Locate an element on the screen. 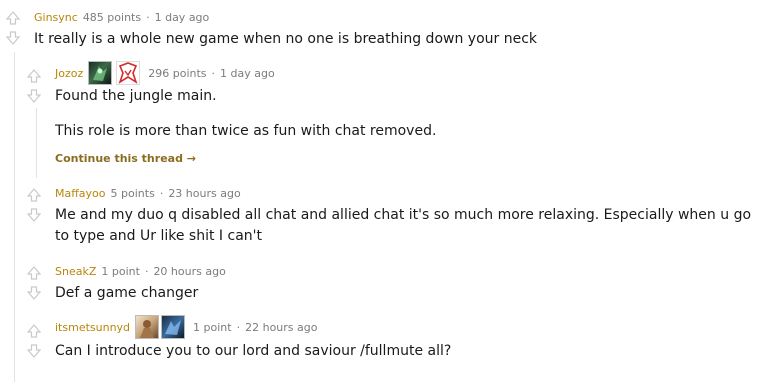  author-link: SneakZ is located at coordinates (75, 271).